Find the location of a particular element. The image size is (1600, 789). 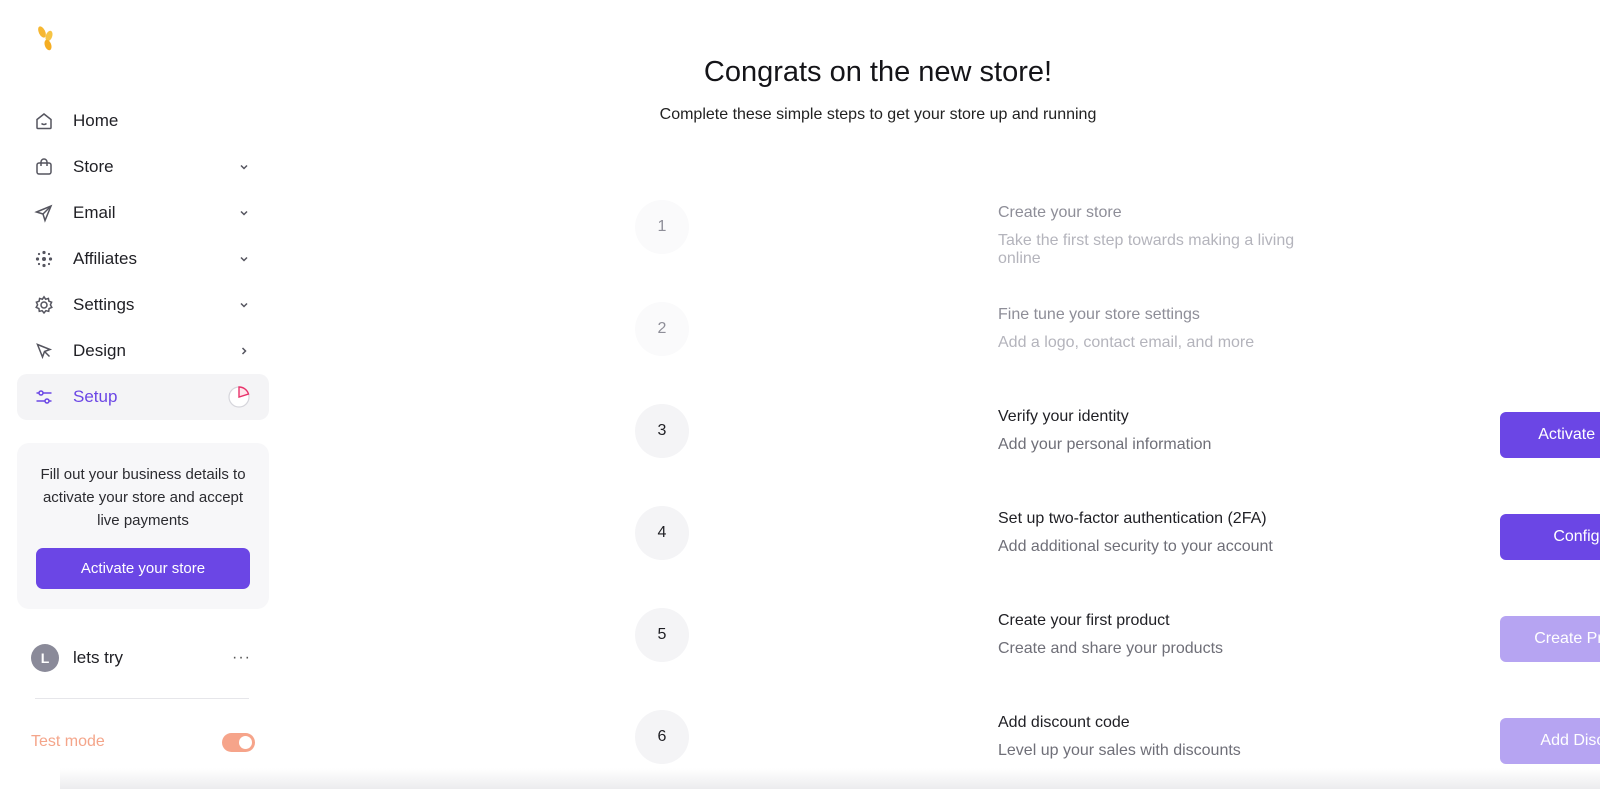

home-icon is located at coordinates (44, 121).